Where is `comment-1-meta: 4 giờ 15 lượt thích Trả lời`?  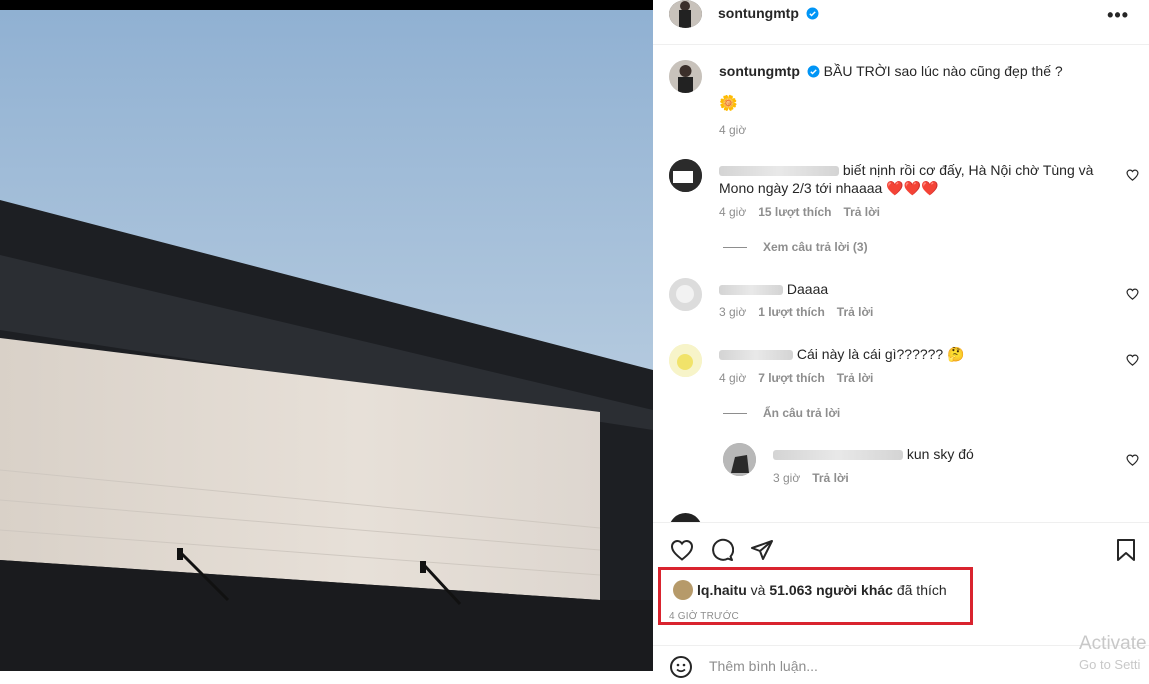 comment-1-meta: 4 giờ 15 lượt thích Trả lời is located at coordinates (799, 212).